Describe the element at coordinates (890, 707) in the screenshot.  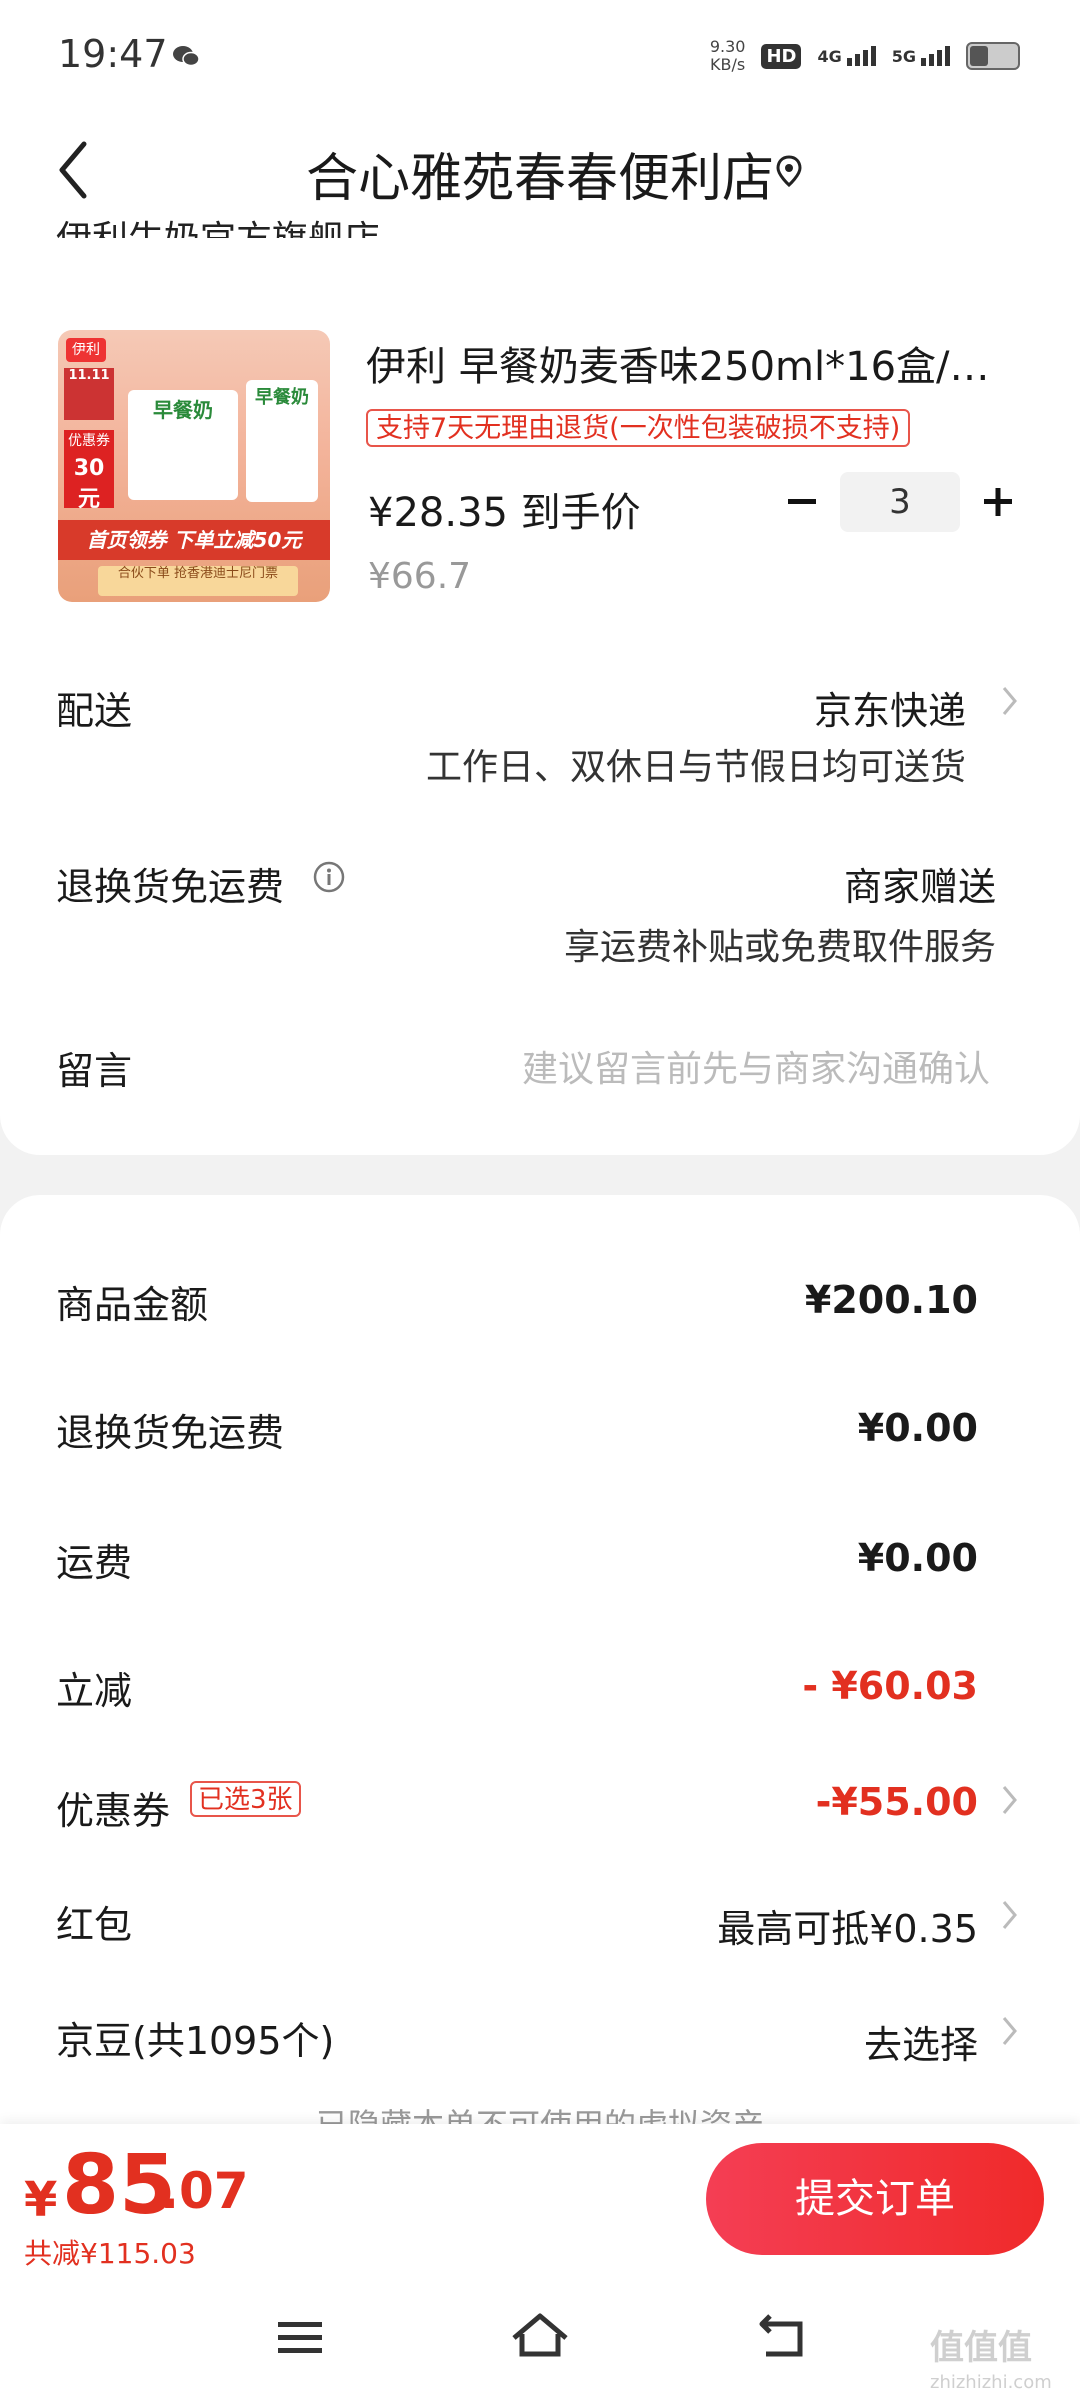
I see `delivery-value: 京东快递` at that location.